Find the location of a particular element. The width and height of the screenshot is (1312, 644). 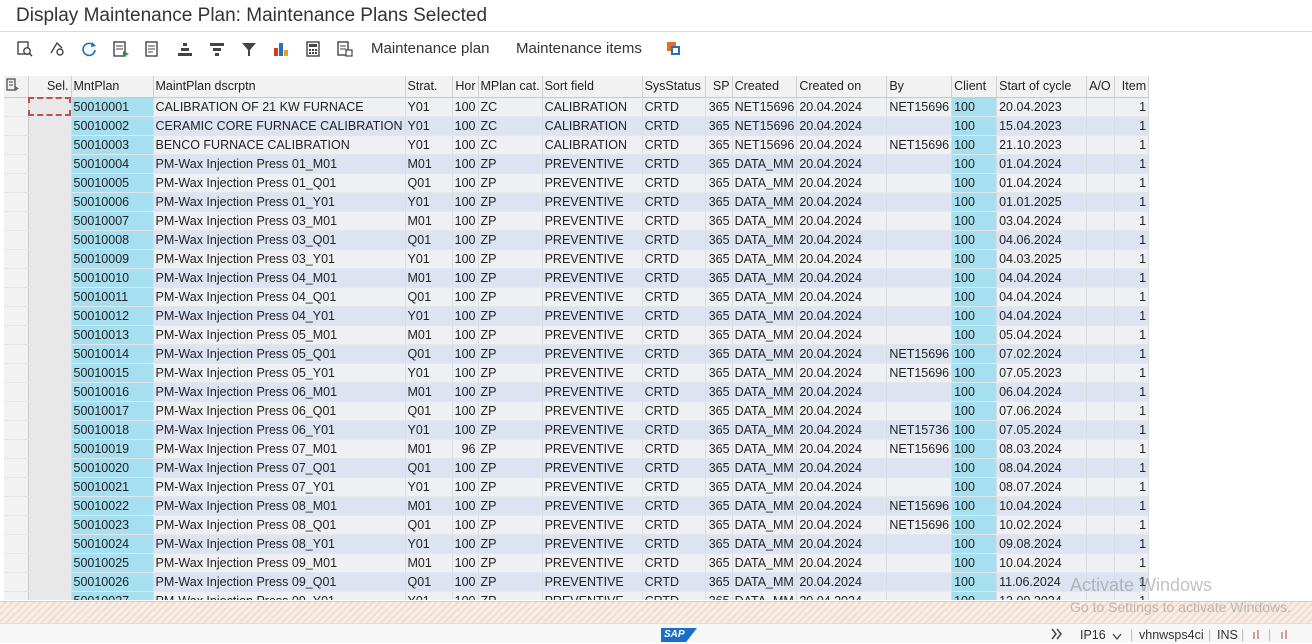

cell-mntplan: 50010005 is located at coordinates (112, 183).